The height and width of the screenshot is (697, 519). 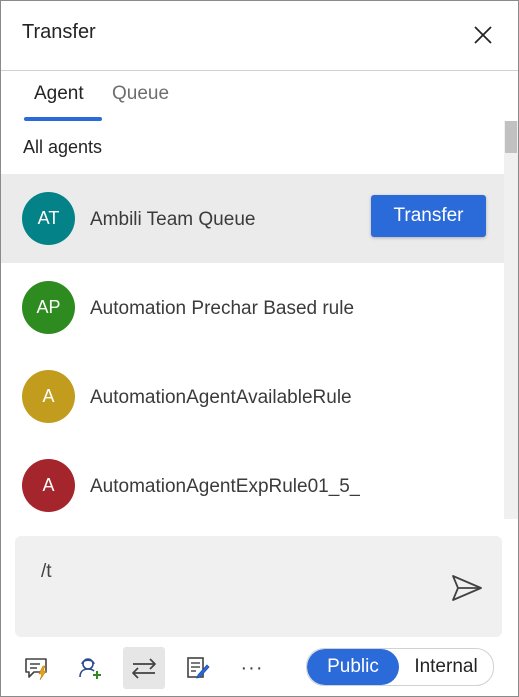 I want to click on panel-header: Transfer, so click(x=259, y=36).